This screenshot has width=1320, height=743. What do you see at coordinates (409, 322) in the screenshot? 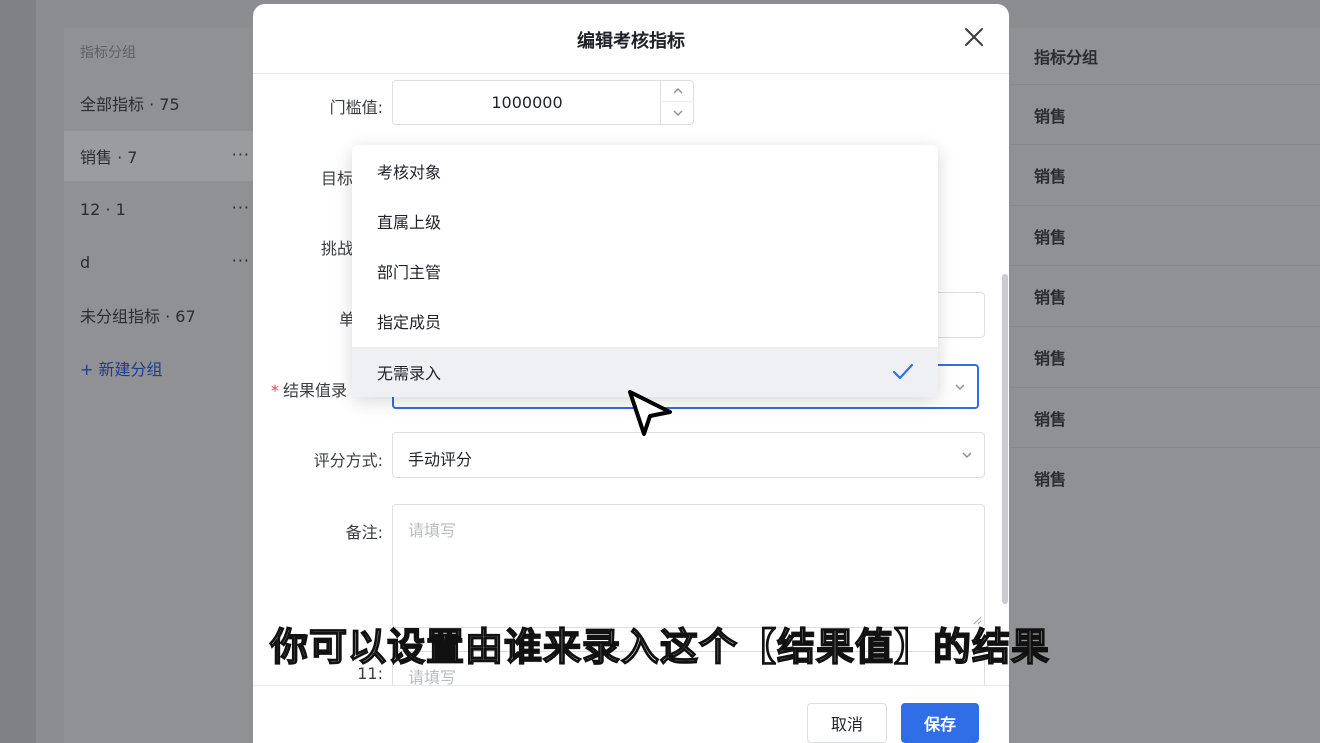
I see `option-label: 指定成员` at bounding box center [409, 322].